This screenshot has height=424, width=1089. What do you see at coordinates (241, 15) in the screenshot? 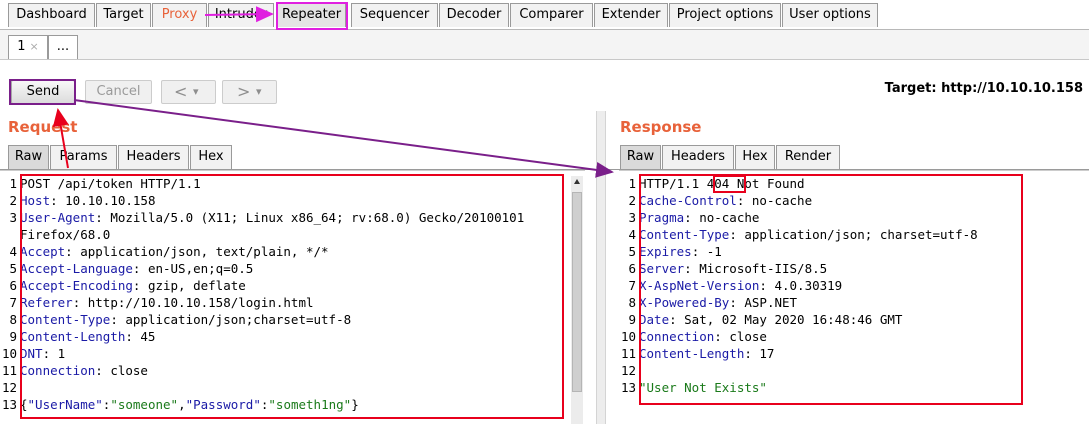
I see `tab-intruder: Intruder` at bounding box center [241, 15].